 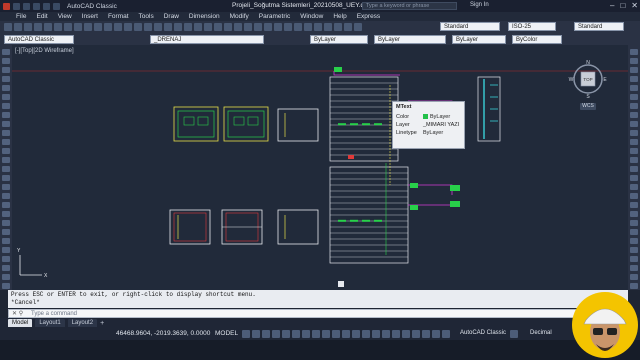 I want to click on sign-in-button: Sign In, so click(x=479, y=5).